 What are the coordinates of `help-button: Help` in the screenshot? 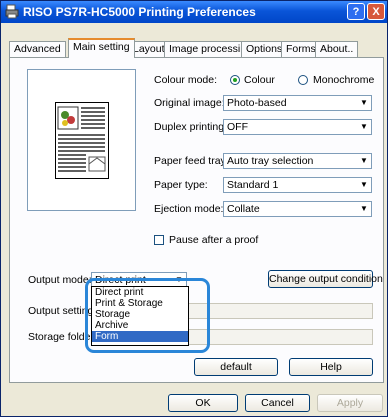 It's located at (331, 367).